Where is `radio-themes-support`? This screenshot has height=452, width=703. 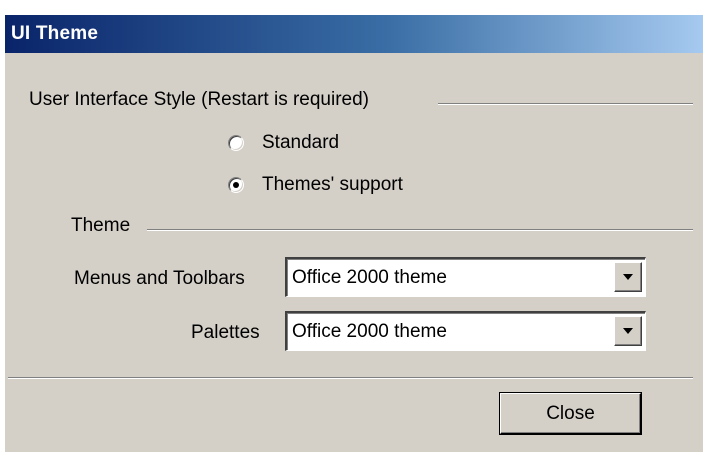 radio-themes-support is located at coordinates (236, 185).